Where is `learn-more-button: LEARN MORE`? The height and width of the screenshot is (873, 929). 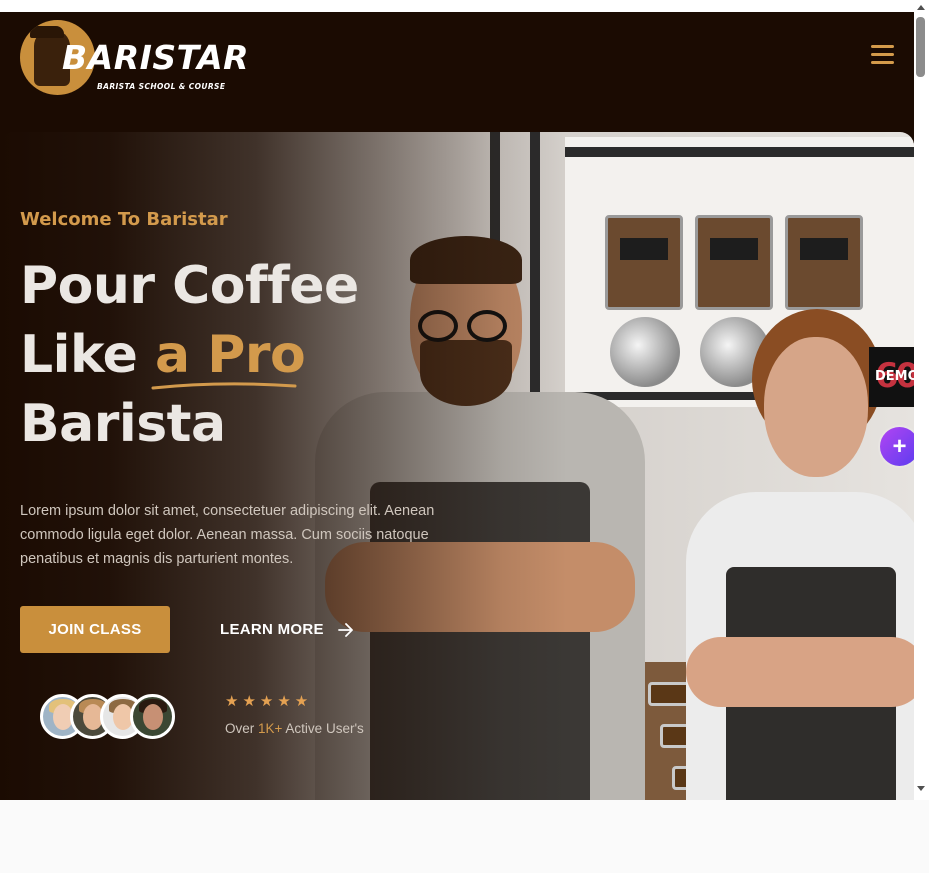 learn-more-button: LEARN MORE is located at coordinates (287, 629).